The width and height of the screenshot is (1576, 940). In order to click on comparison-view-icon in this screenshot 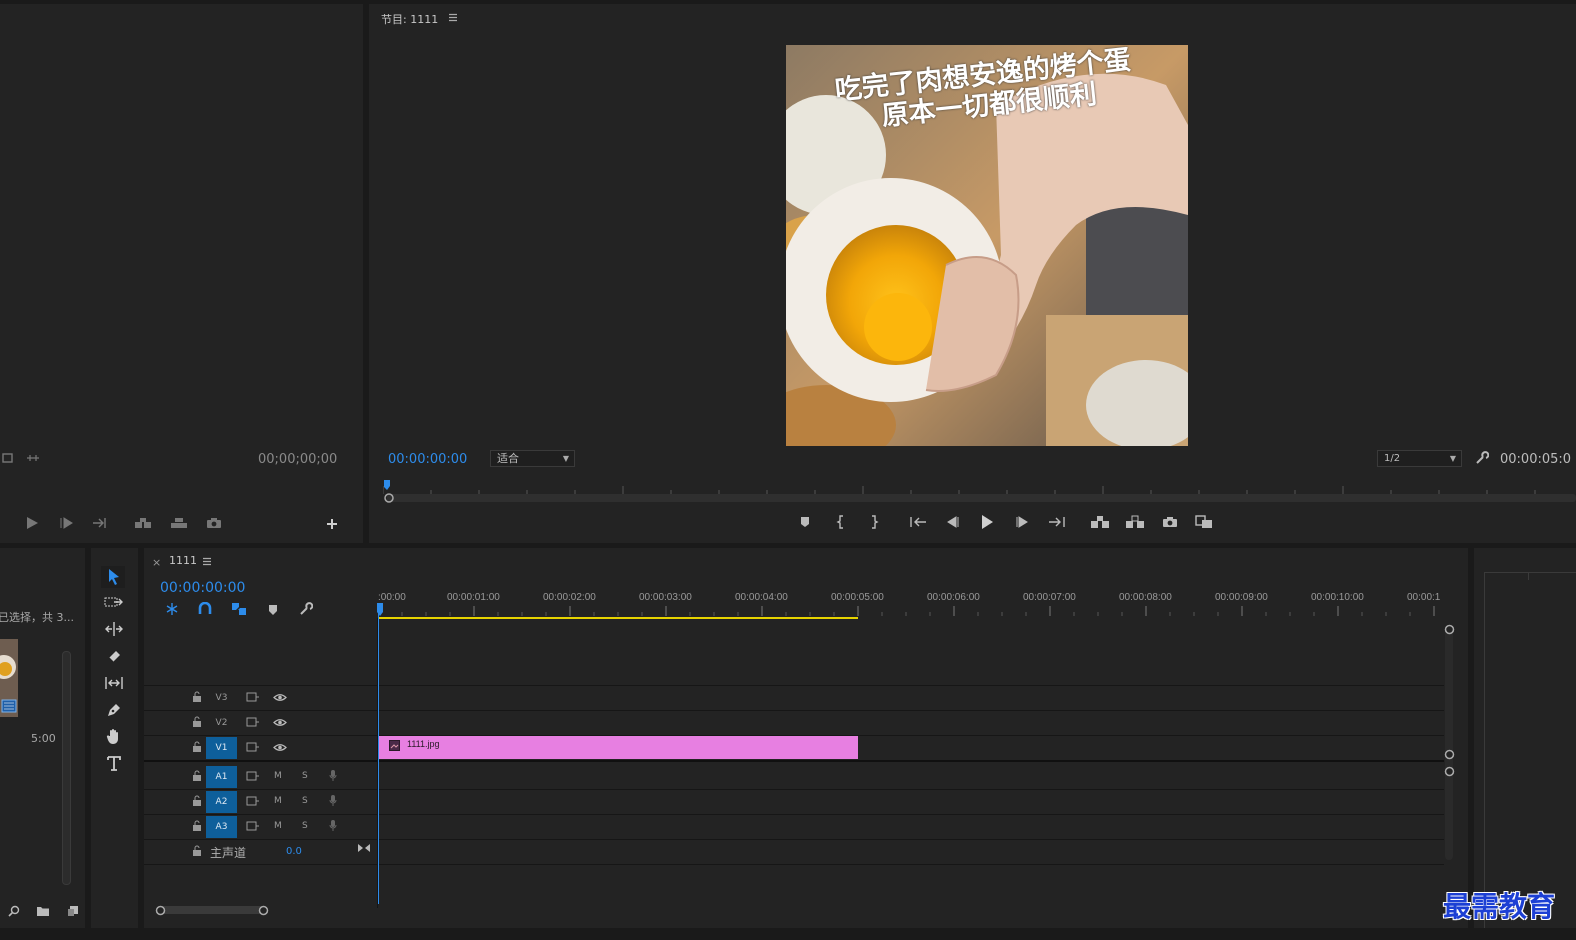, I will do `click(1204, 522)`.